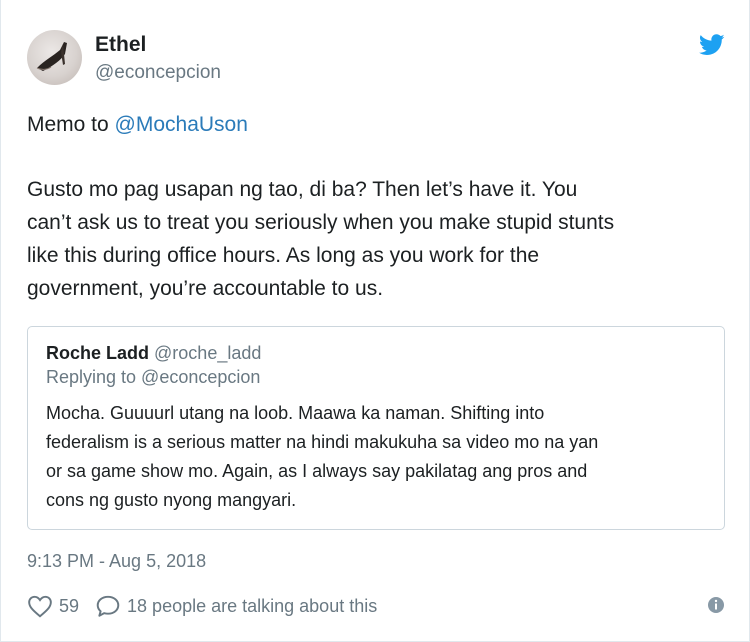 The image size is (750, 642). What do you see at coordinates (207, 353) in the screenshot?
I see `quoted-author-handle: @roche_ladd` at bounding box center [207, 353].